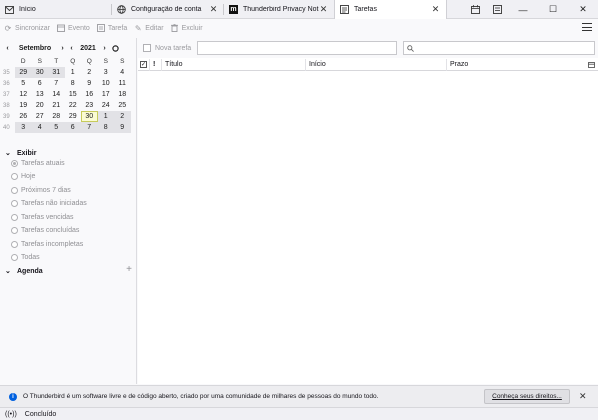 This screenshot has width=598, height=420. I want to click on minimonth-header: ‹ Setembro › ‹ 2021 ›, so click(69, 48).